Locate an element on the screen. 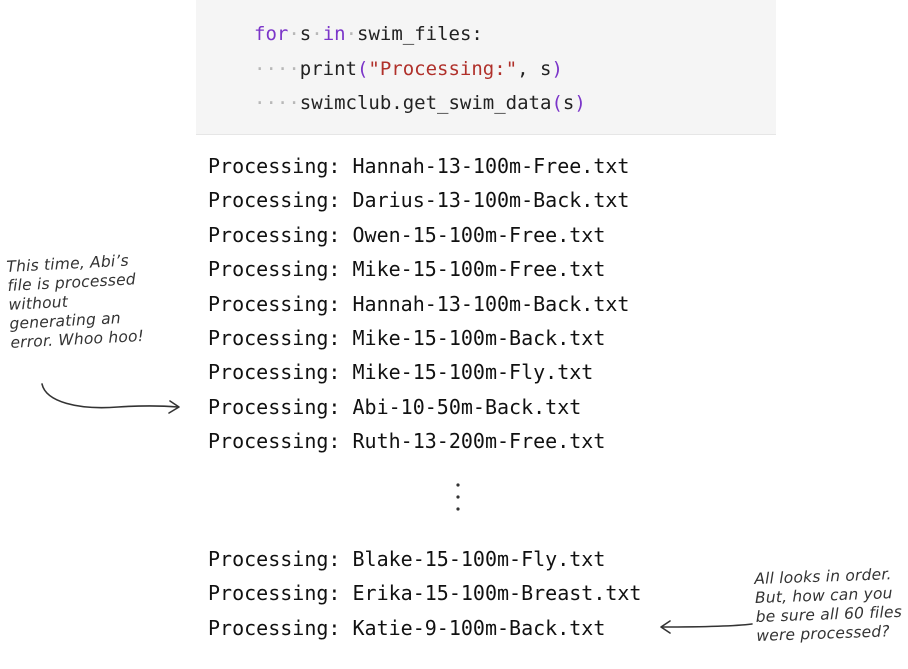  loop-variable: s is located at coordinates (305, 34).